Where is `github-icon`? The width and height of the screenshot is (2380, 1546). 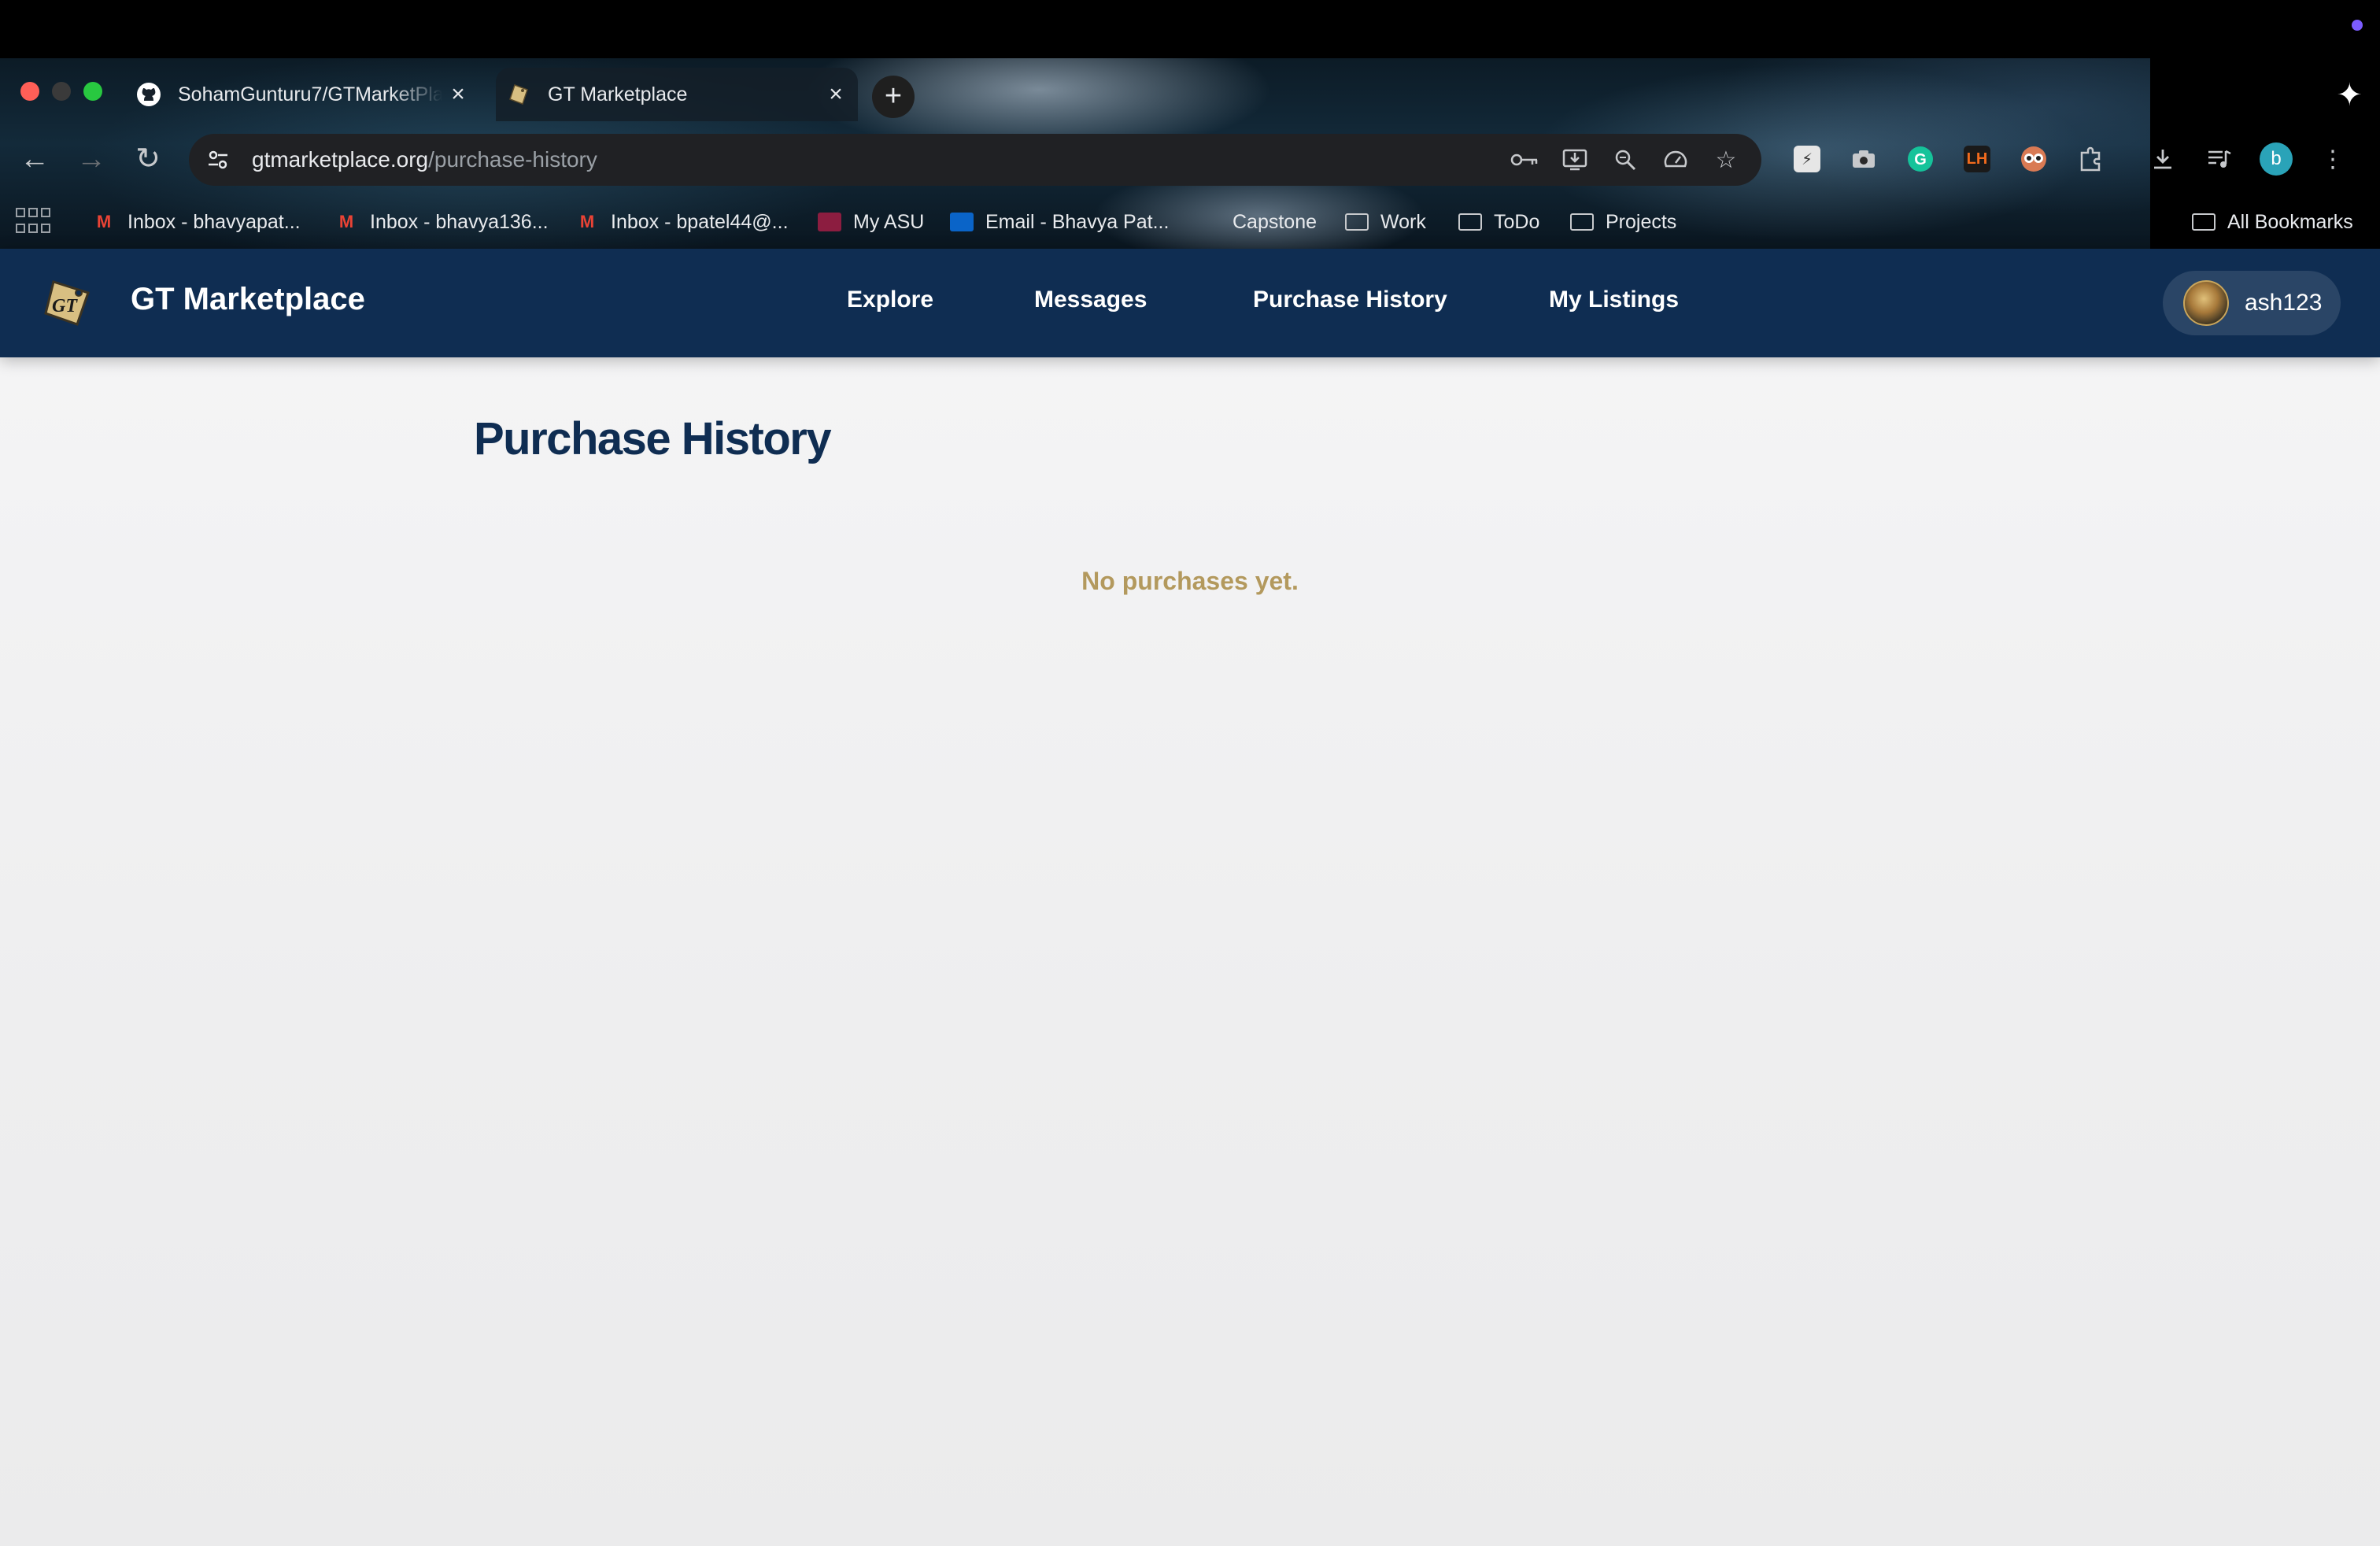
github-icon is located at coordinates (148, 95).